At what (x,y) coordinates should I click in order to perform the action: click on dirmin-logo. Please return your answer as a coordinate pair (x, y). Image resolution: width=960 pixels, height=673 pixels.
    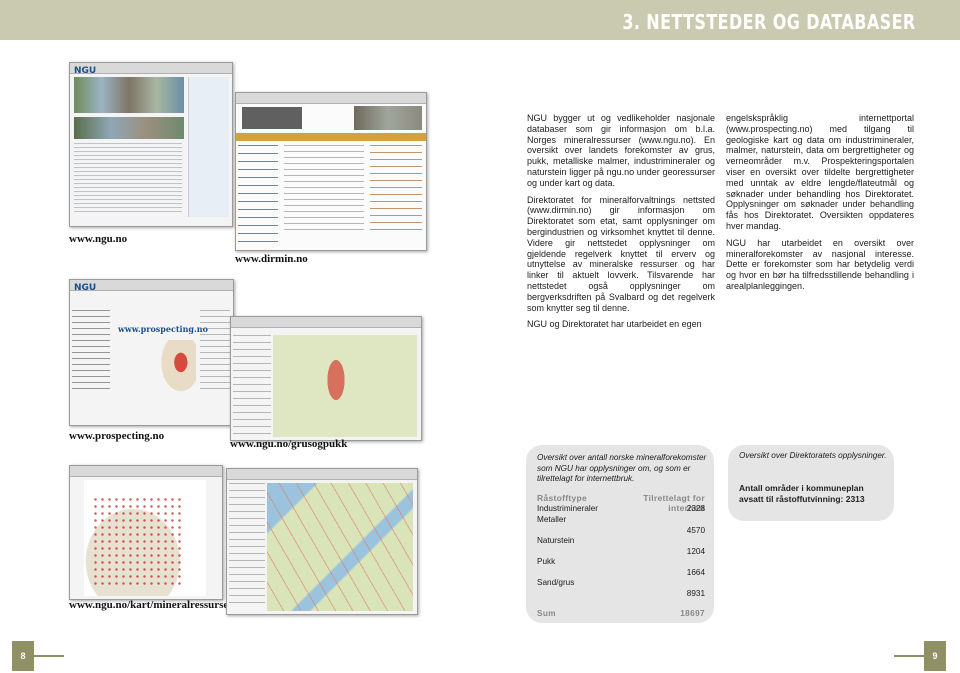
    Looking at the image, I should click on (272, 118).